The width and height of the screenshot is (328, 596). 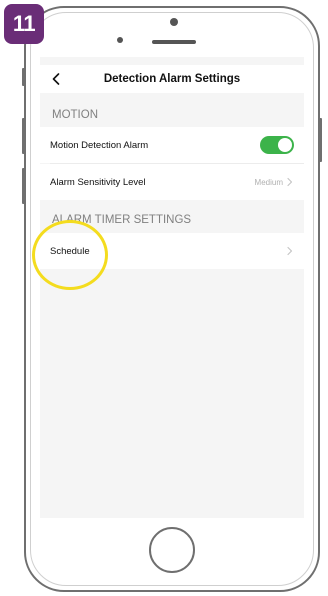 I want to click on chevron-left-icon, so click(x=56, y=79).